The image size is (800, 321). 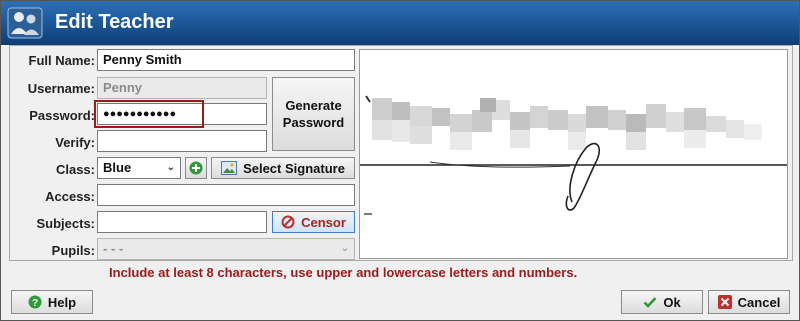 I want to click on select-signature-button: Select Signature, so click(x=283, y=168).